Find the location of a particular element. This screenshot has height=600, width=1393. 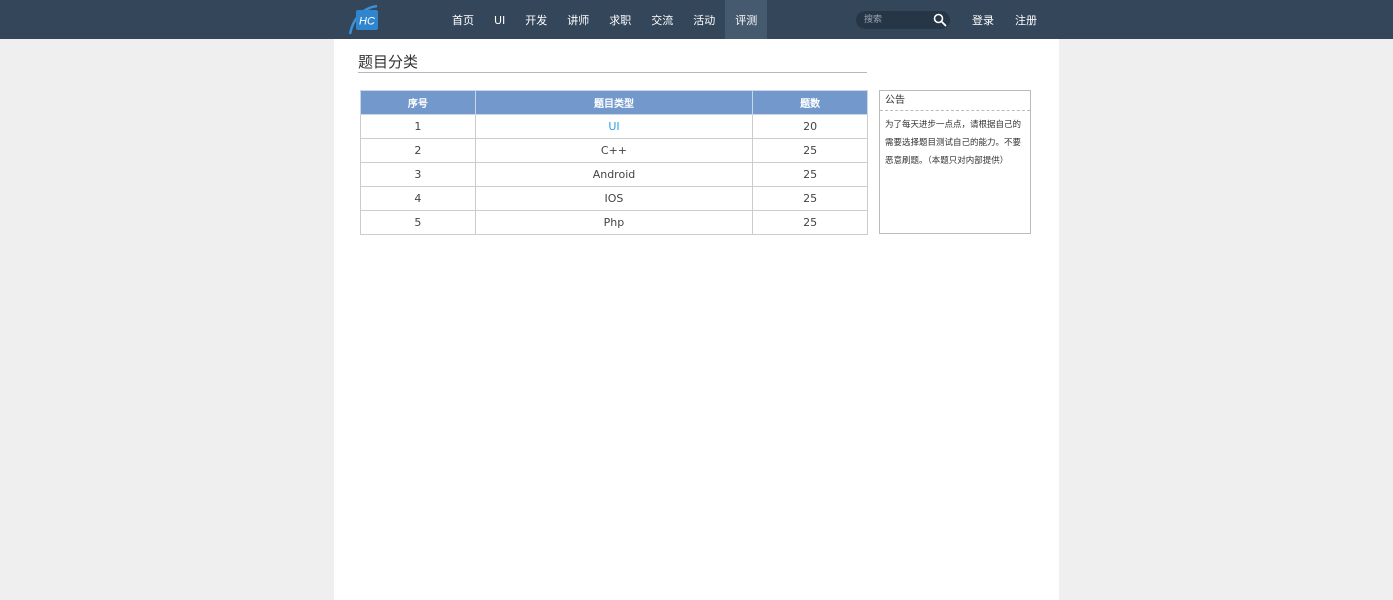

header-type: 题目类型 is located at coordinates (614, 102).